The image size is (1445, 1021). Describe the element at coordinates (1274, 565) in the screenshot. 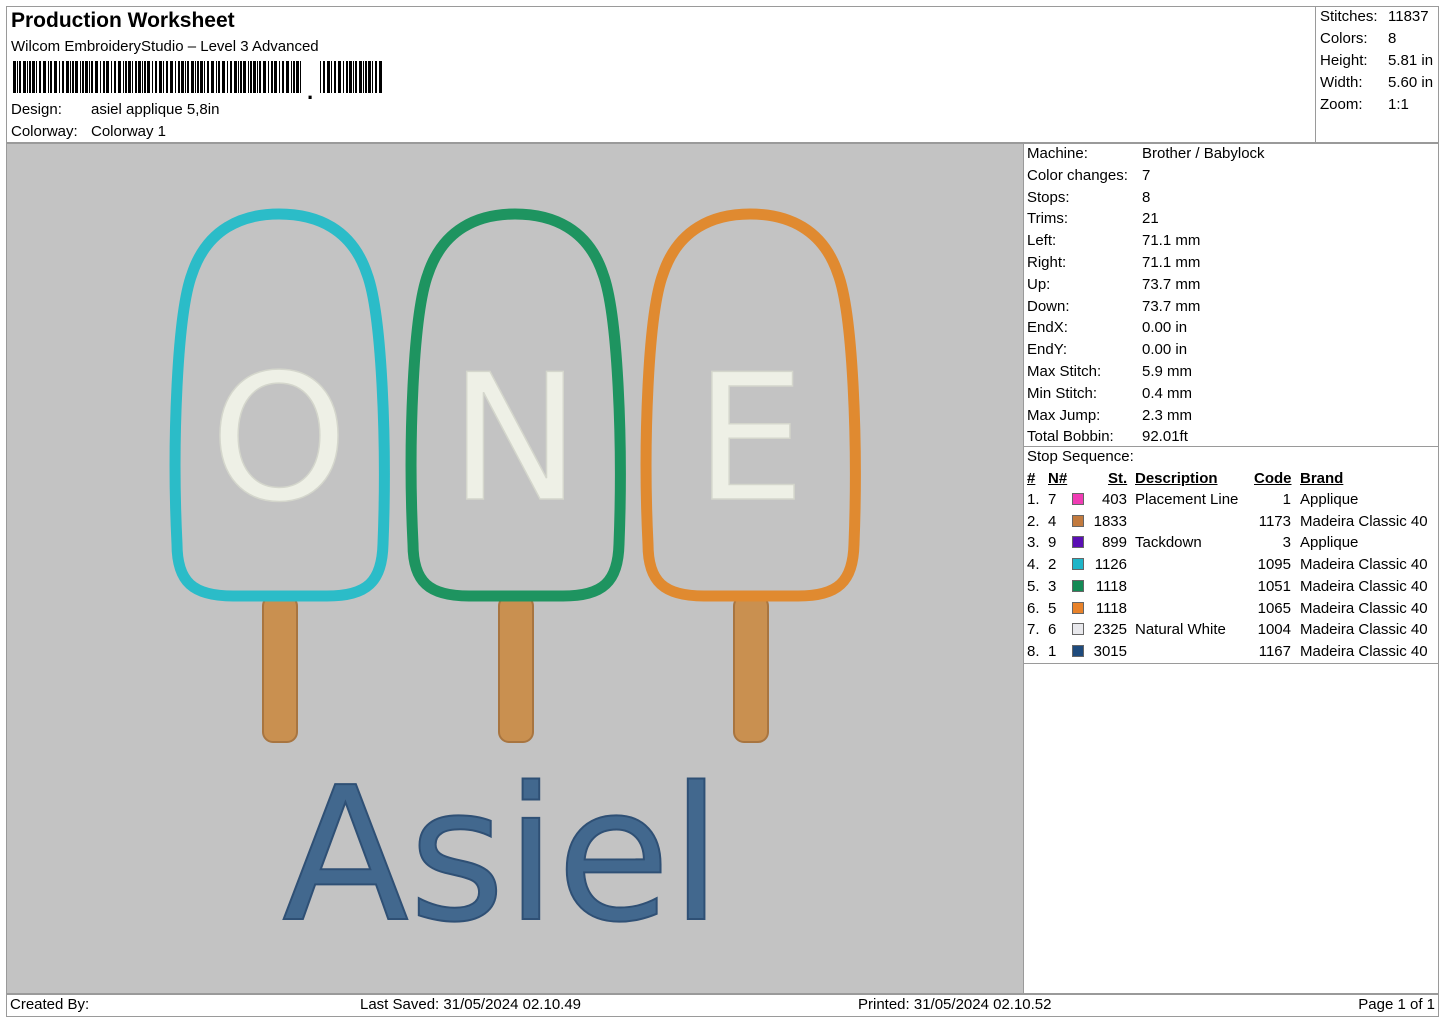

I see `thread-code: 1095` at that location.